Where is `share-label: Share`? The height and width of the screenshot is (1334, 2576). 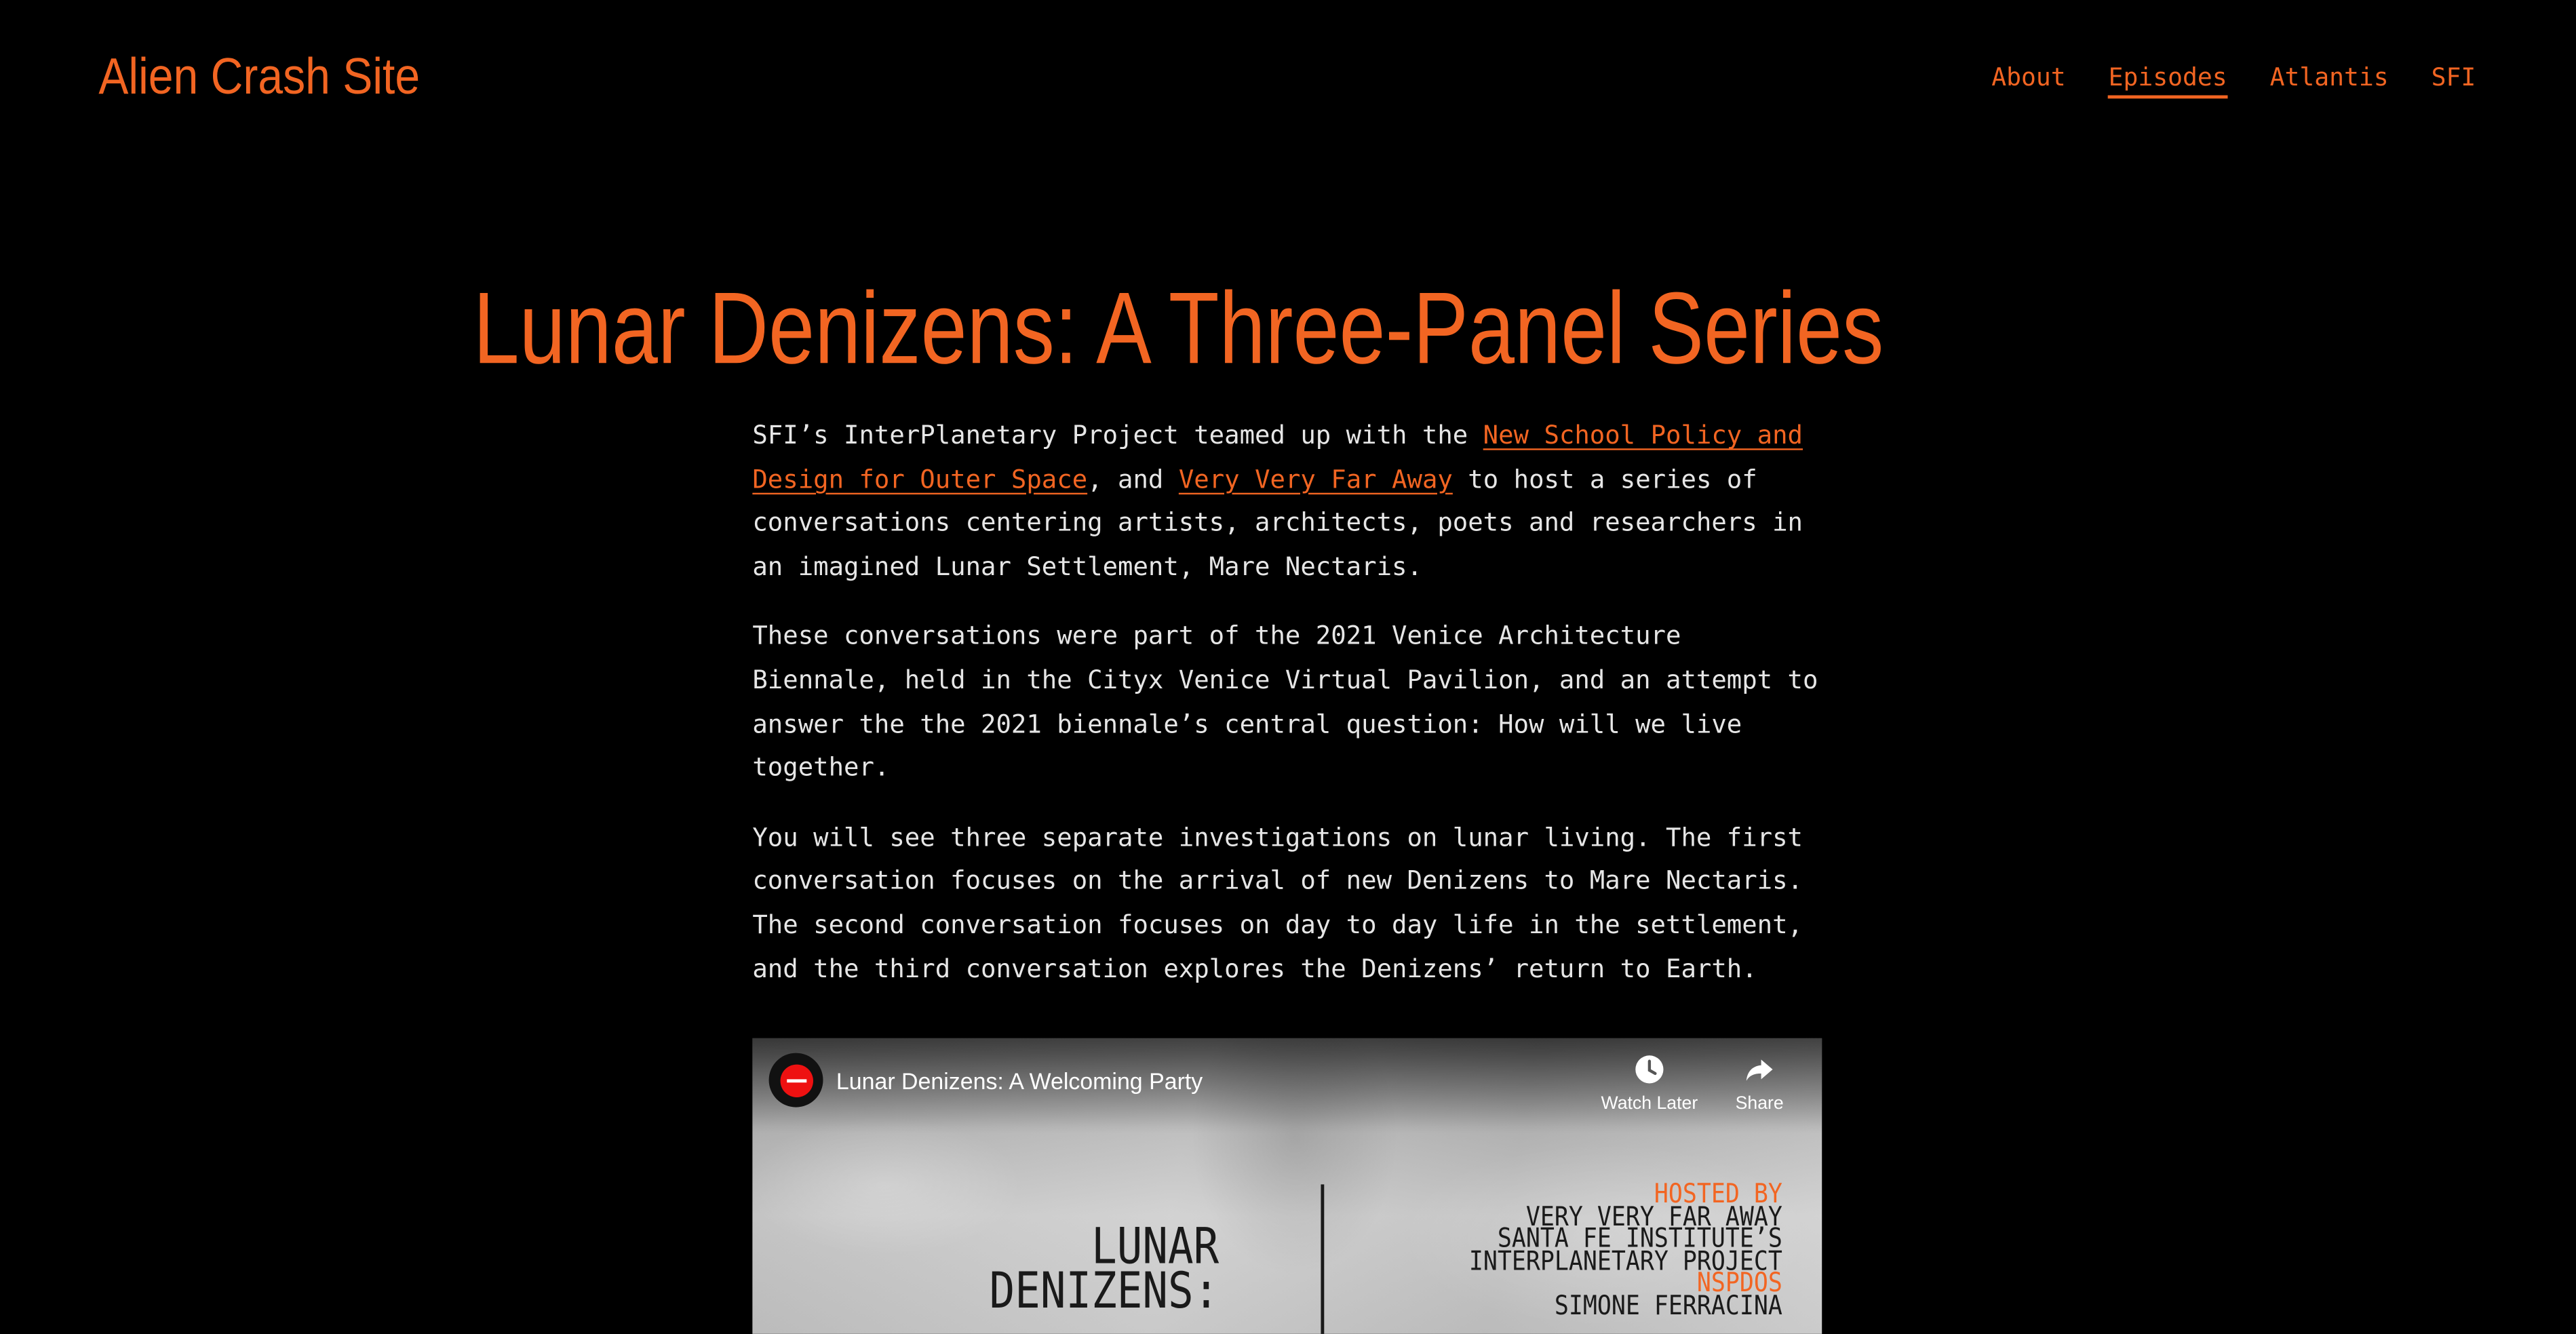
share-label: Share is located at coordinates (1759, 1104).